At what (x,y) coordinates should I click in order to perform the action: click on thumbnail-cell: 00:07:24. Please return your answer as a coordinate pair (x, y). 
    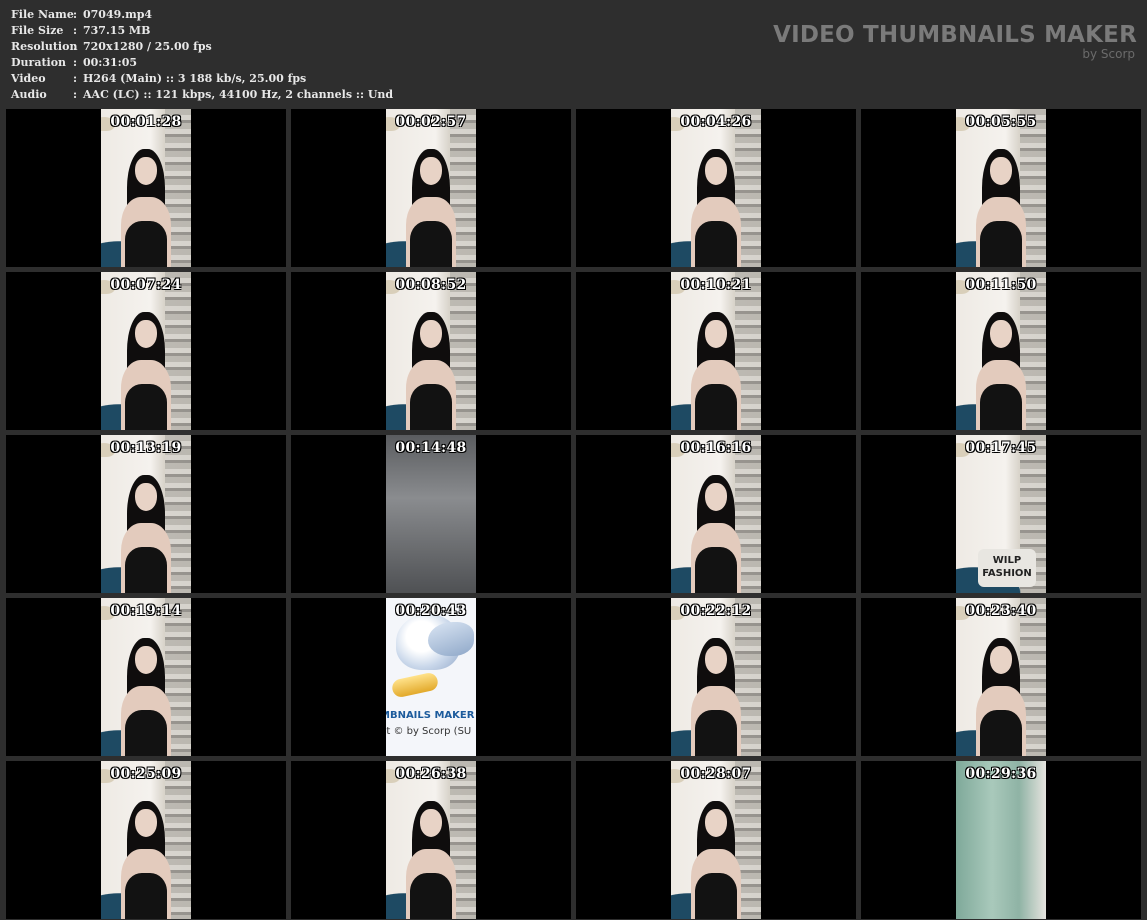
    Looking at the image, I should click on (146, 351).